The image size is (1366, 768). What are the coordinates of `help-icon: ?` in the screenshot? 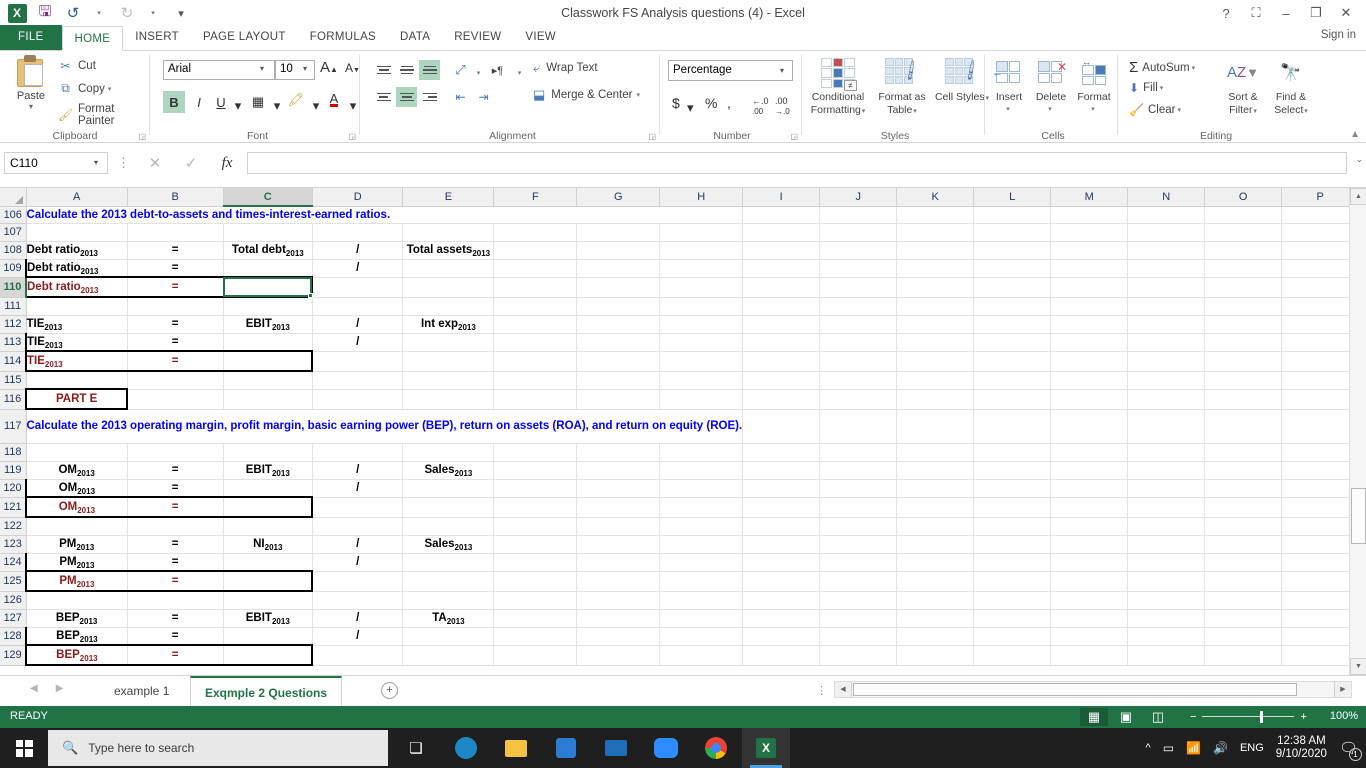 It's located at (1226, 13).